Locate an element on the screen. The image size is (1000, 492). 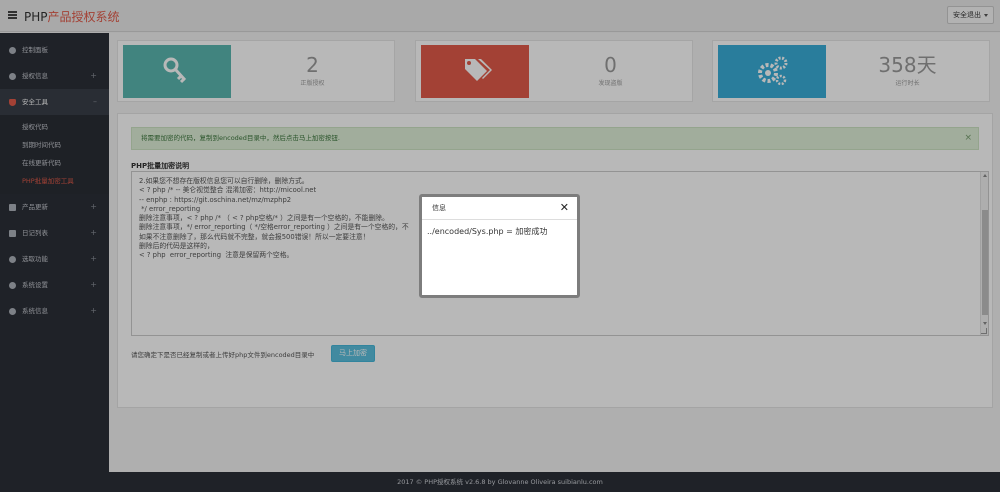
dialog-title: 信息 is located at coordinates (499, 208).